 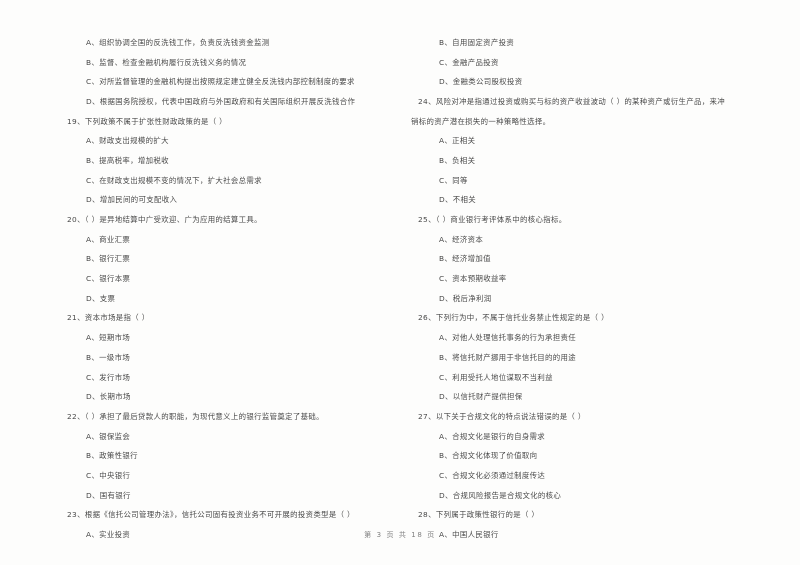 What do you see at coordinates (127, 160) in the screenshot?
I see `question-option: B、提高税率，增加税收` at bounding box center [127, 160].